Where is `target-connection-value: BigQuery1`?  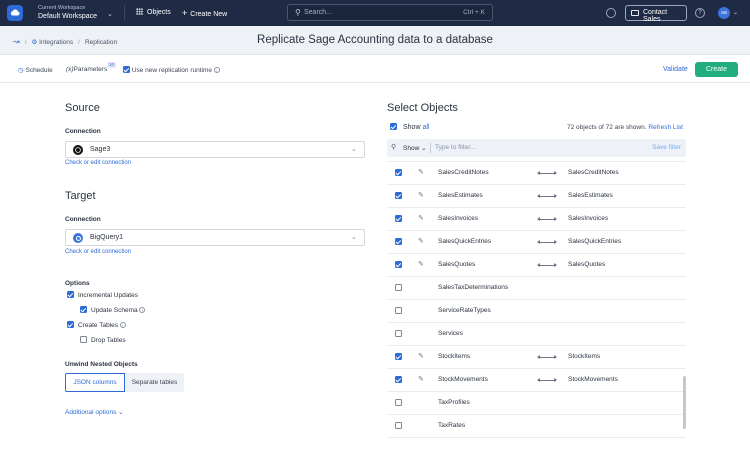
target-connection-value: BigQuery1 is located at coordinates (107, 237).